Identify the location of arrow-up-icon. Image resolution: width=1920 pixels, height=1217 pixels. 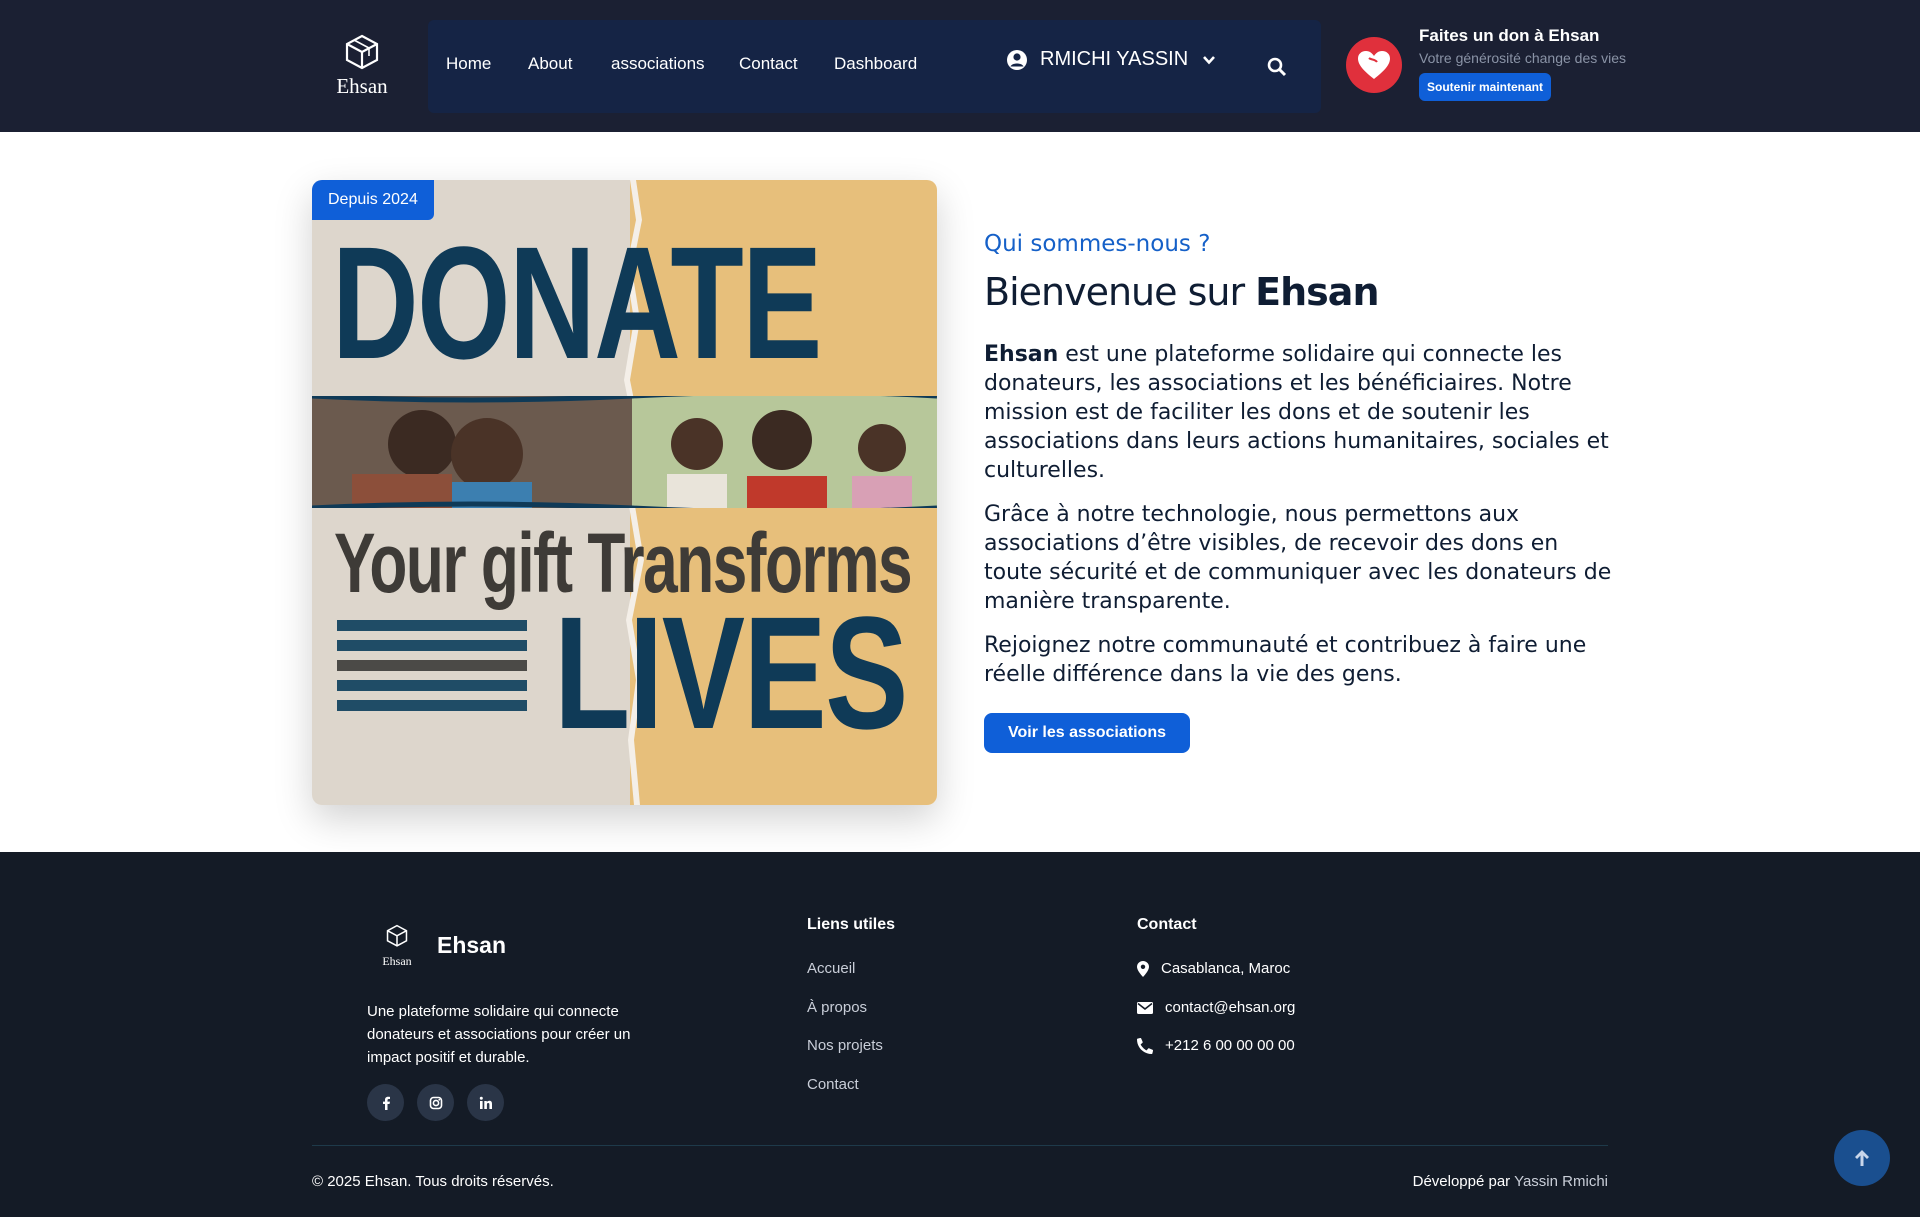
(1862, 1158).